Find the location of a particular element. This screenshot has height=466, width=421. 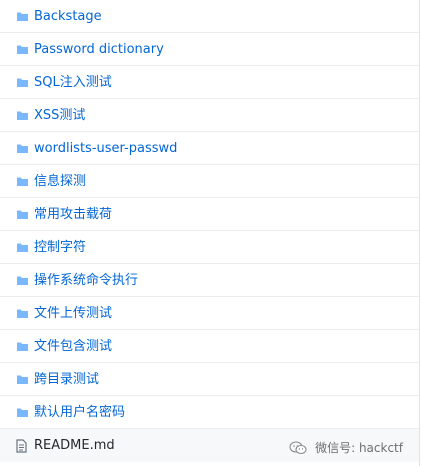

watermark: 微信号: hackctf is located at coordinates (346, 447).